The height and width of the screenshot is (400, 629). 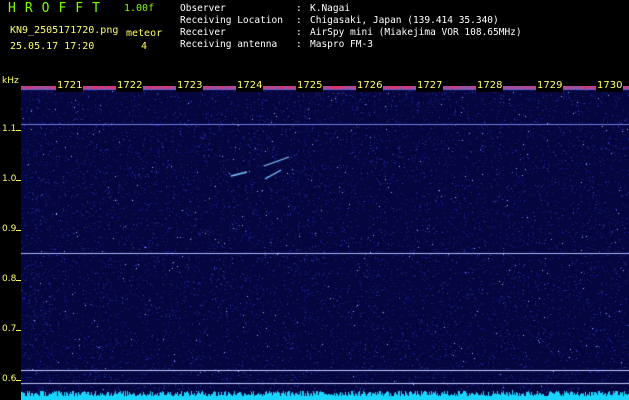 I want to click on minute-label: 1725, so click(x=310, y=86).